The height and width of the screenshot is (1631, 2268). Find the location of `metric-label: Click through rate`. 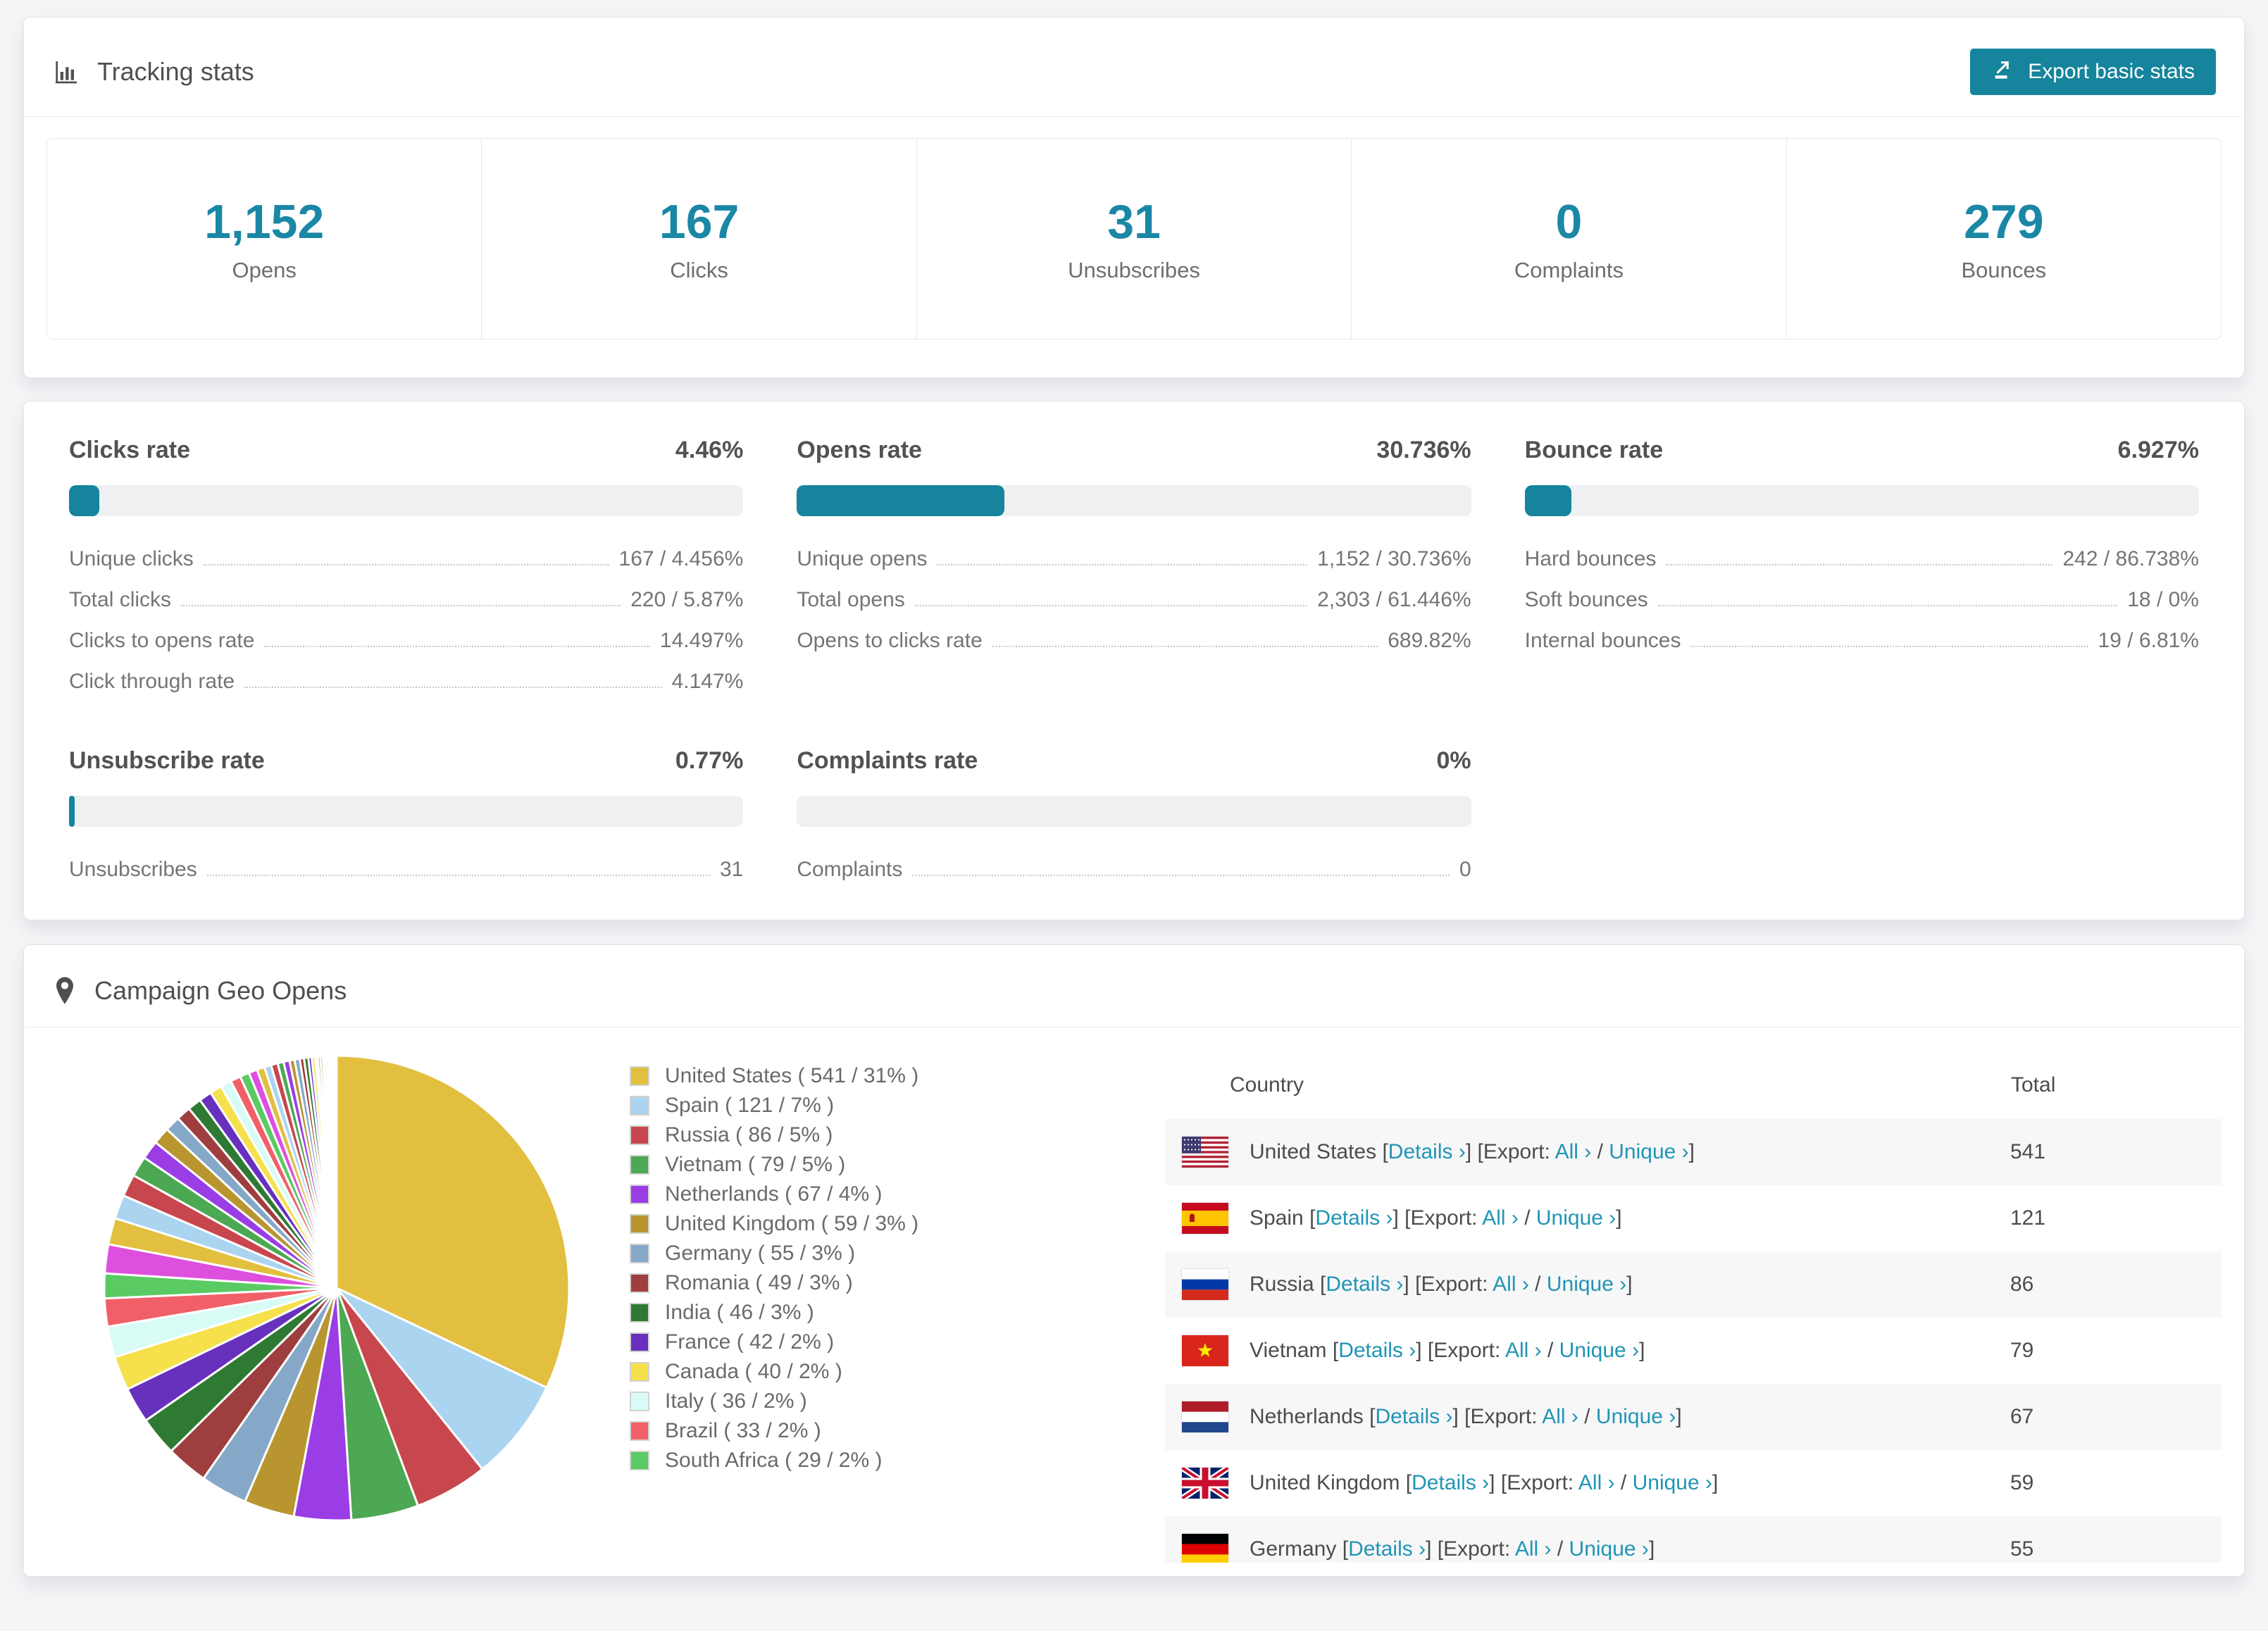

metric-label: Click through rate is located at coordinates (152, 681).